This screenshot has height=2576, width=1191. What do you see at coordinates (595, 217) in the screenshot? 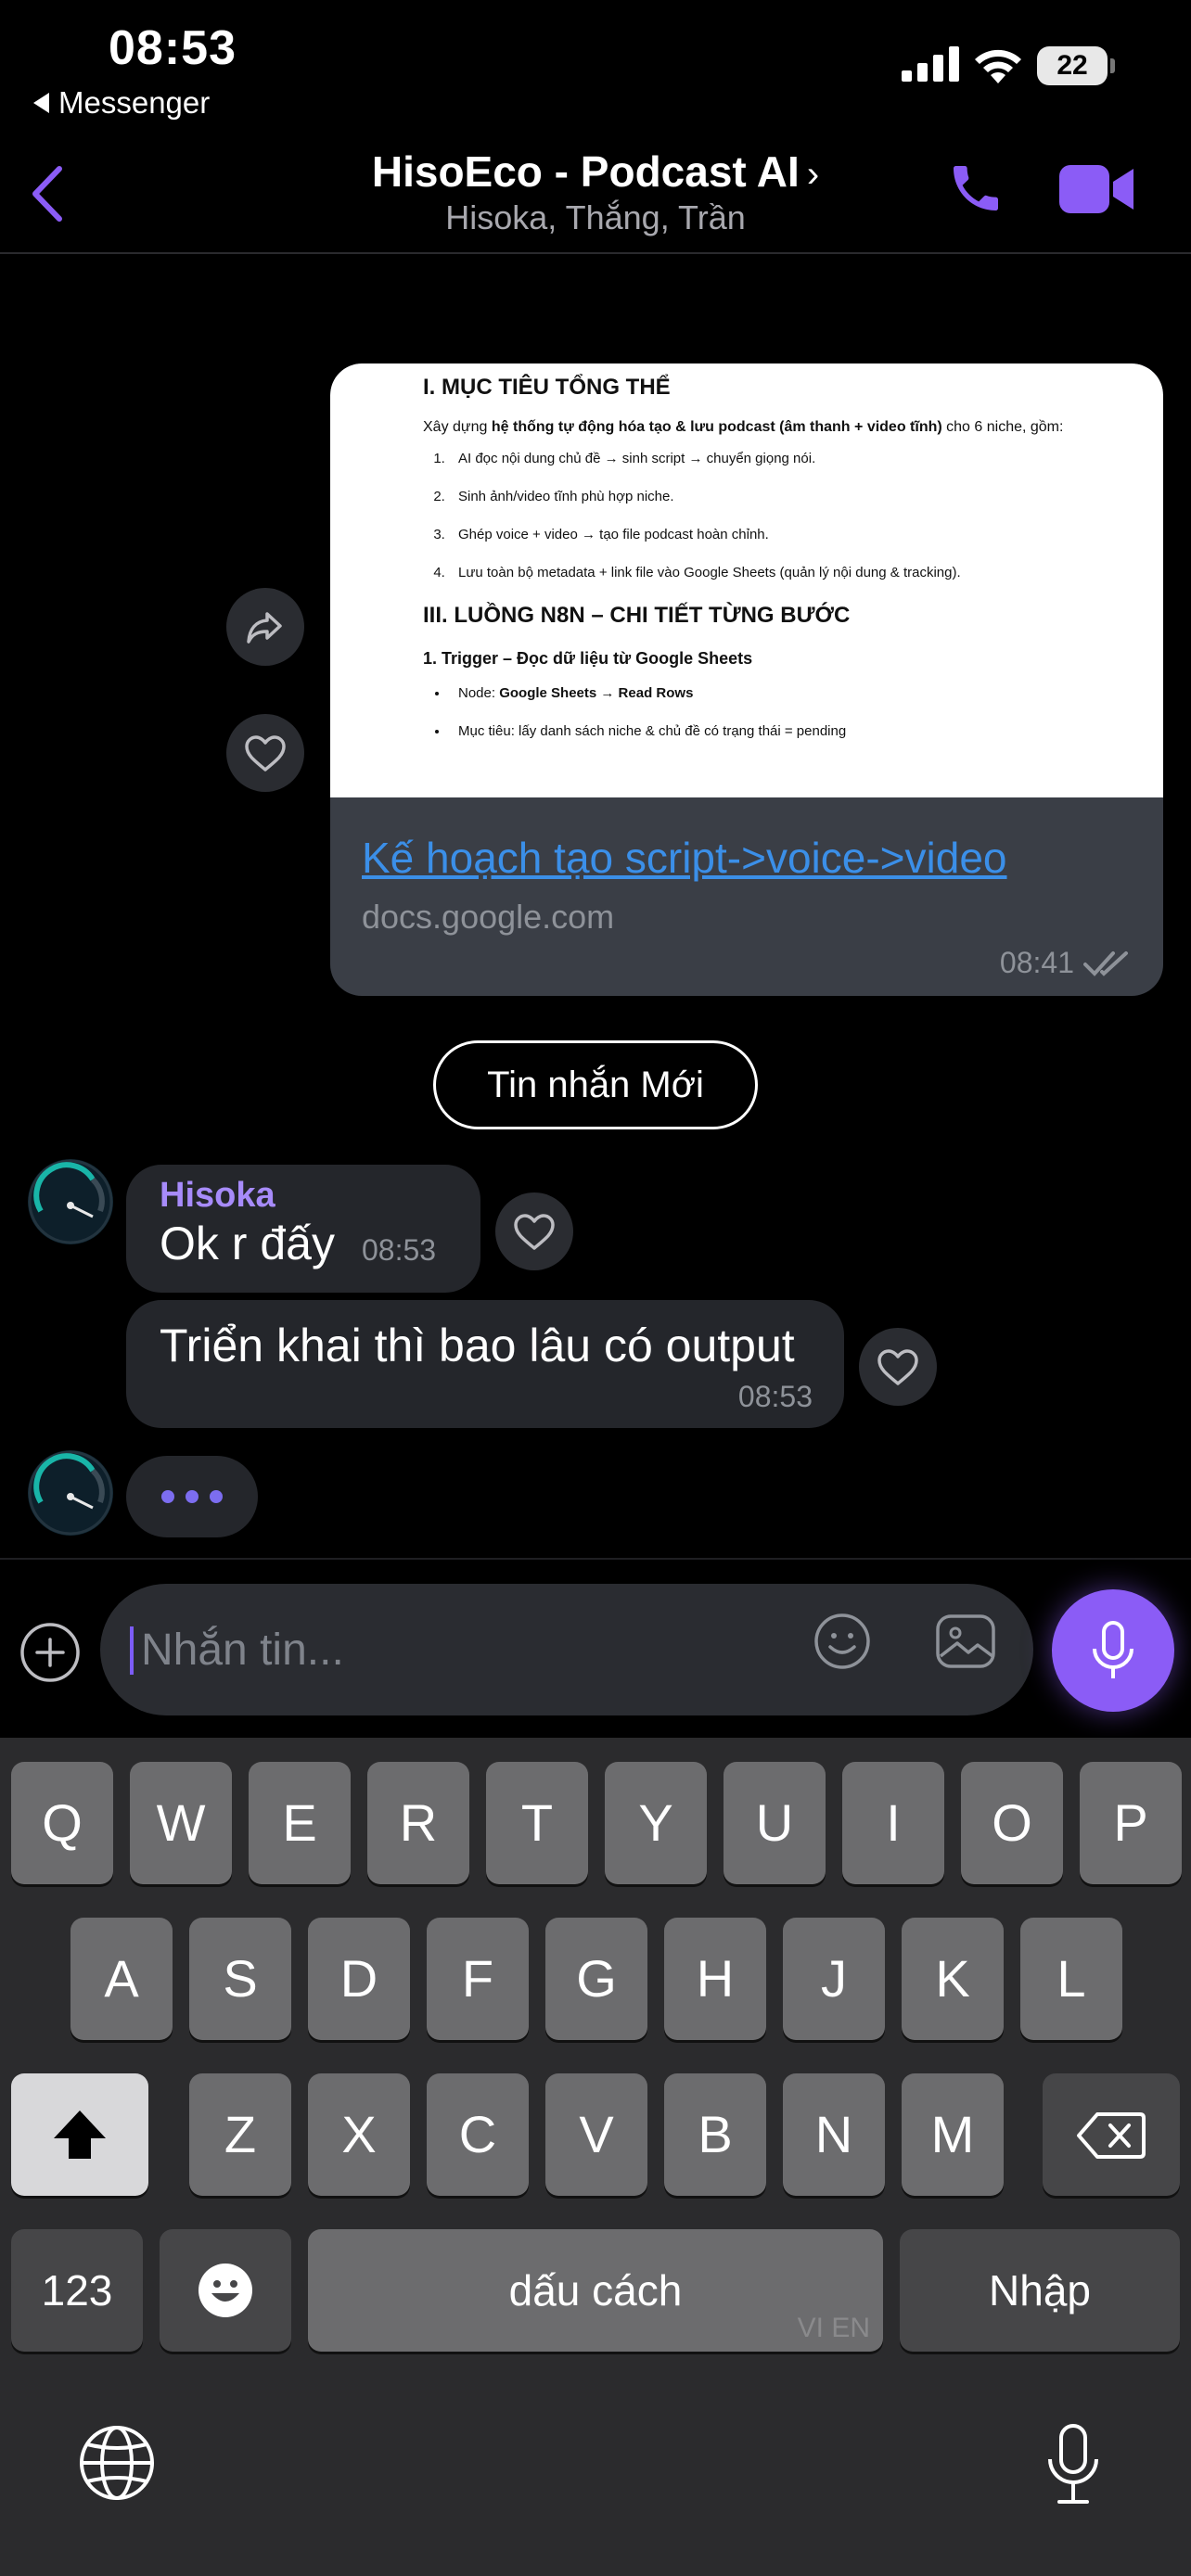
I see `conversation-members: Hisoka, Thắng, Trần` at bounding box center [595, 217].